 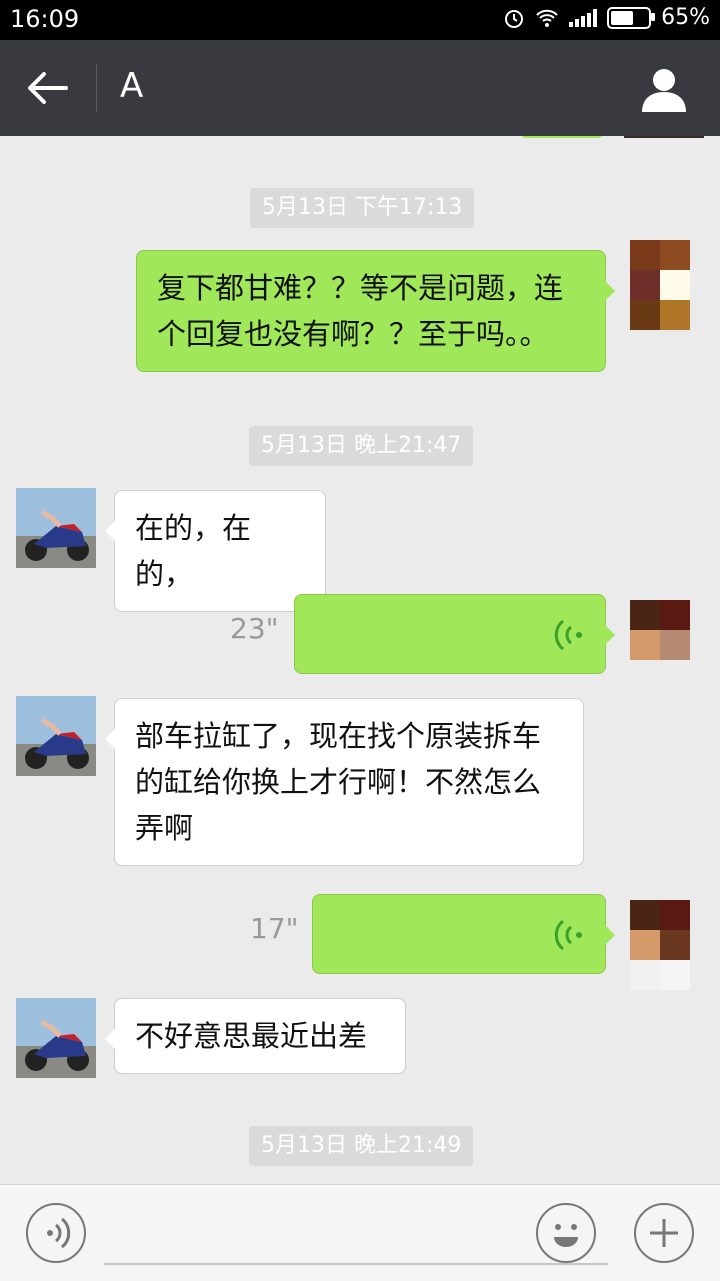 What do you see at coordinates (56, 1233) in the screenshot?
I see `voice-icon` at bounding box center [56, 1233].